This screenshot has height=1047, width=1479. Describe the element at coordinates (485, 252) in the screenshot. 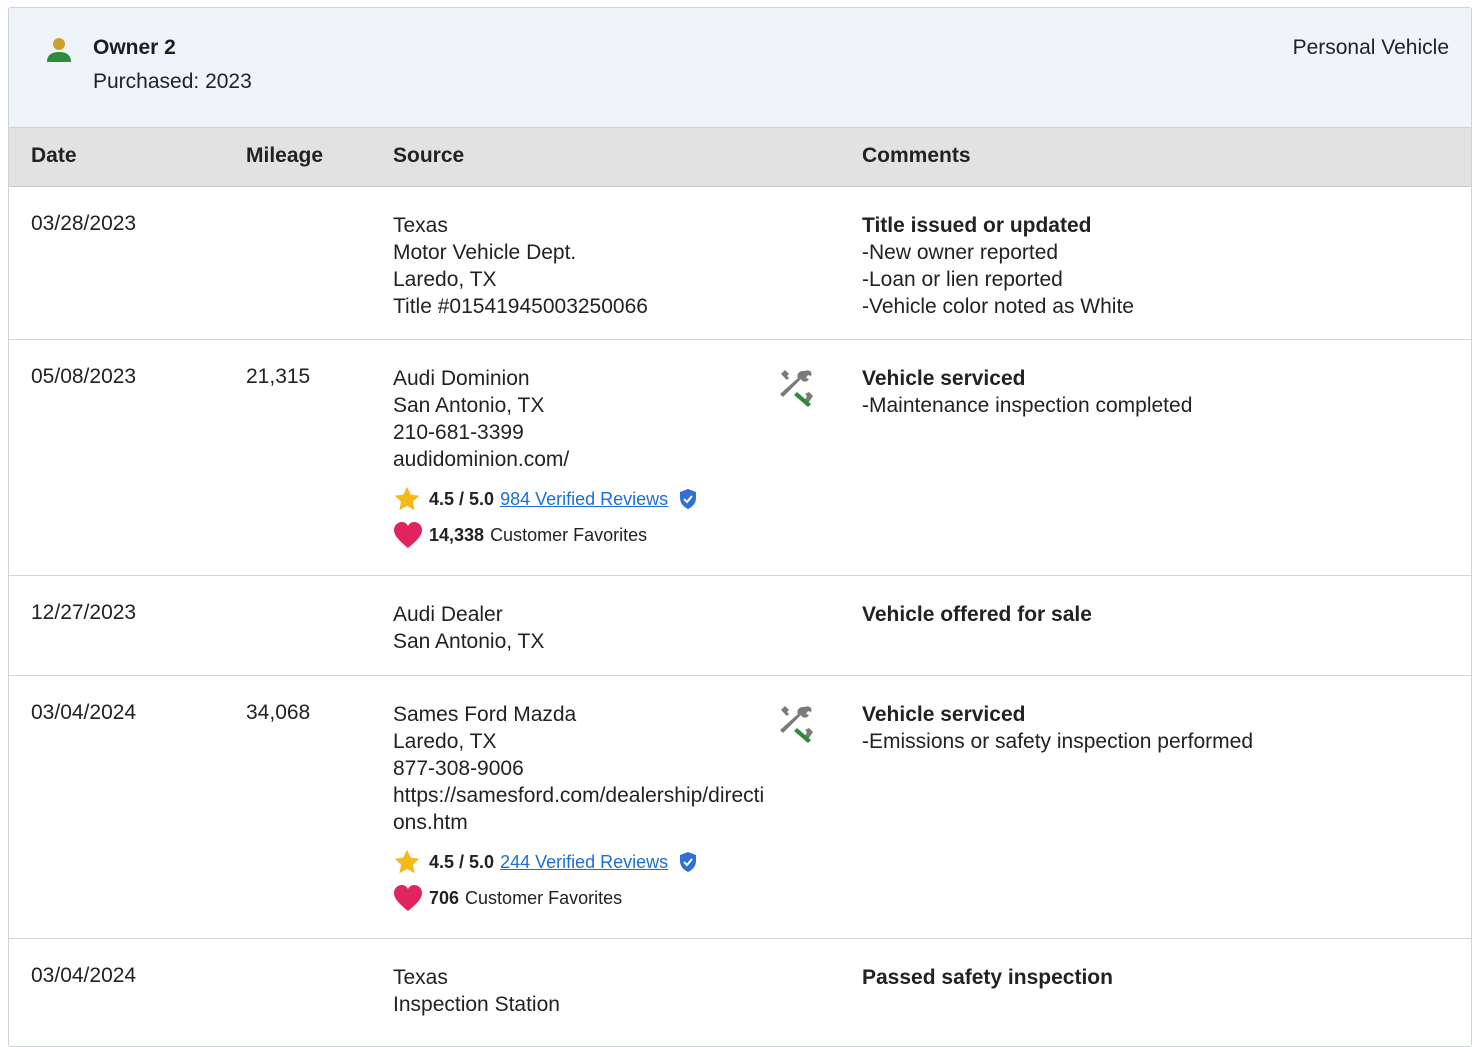

I see `source-line: Motor Vehicle Dept.` at that location.